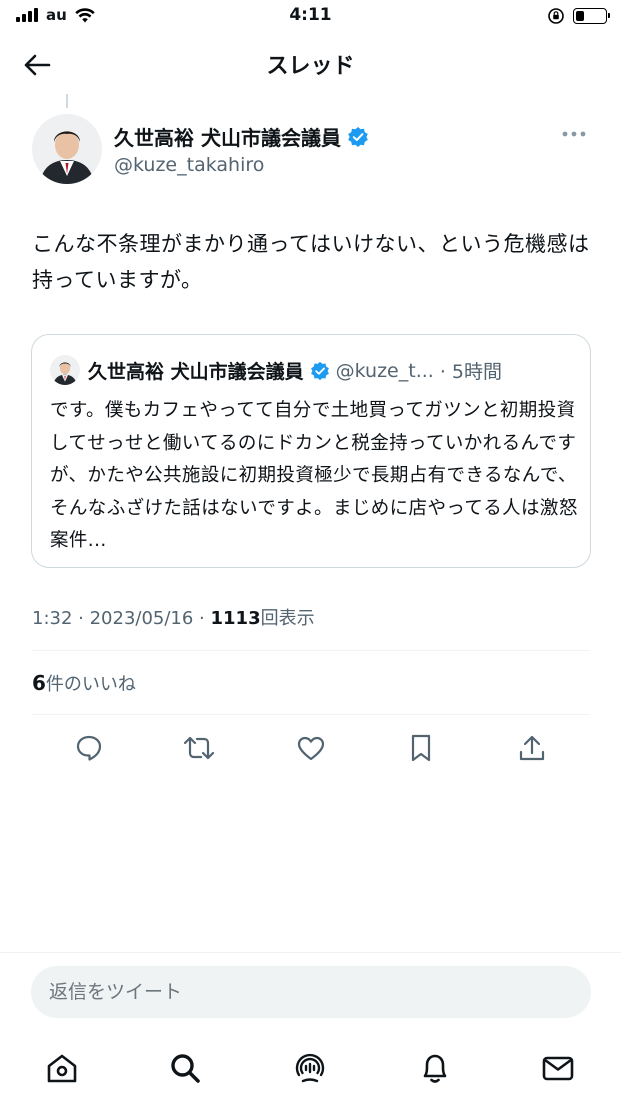  I want to click on tweet-text: こんな不条理がまかり通ってはいけない、という危機感は持っていますが。, so click(311, 262).